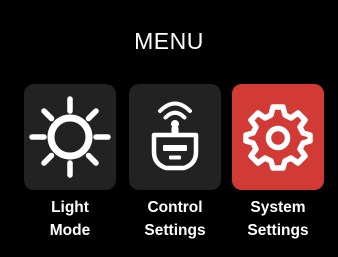 The height and width of the screenshot is (257, 338). I want to click on menu-label-light-mode: Light Mode, so click(70, 219).